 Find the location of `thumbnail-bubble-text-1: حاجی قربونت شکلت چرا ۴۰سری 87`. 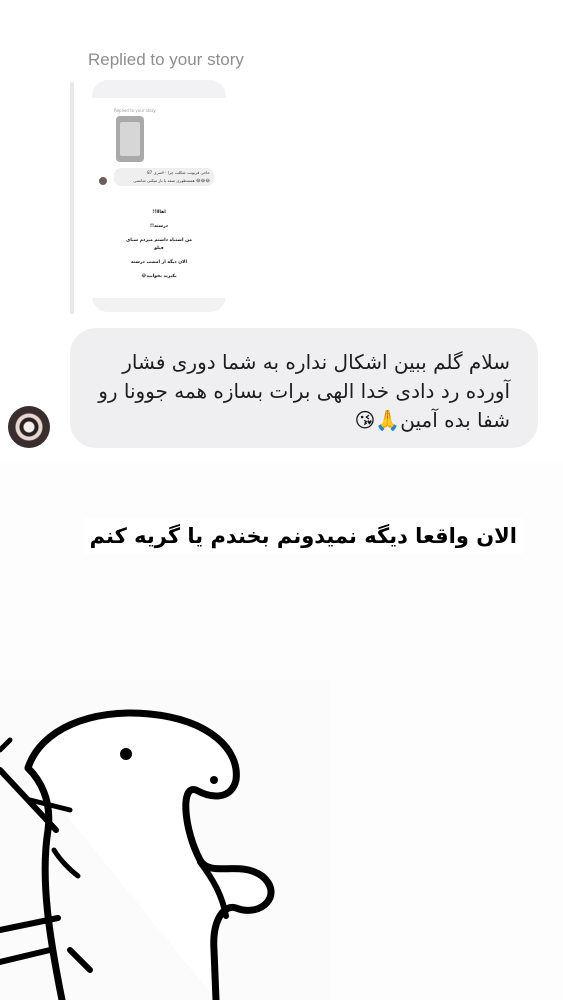

thumbnail-bubble-text-1: حاجی قربونت شکلت چرا ۴۰سری 87 is located at coordinates (178, 172).